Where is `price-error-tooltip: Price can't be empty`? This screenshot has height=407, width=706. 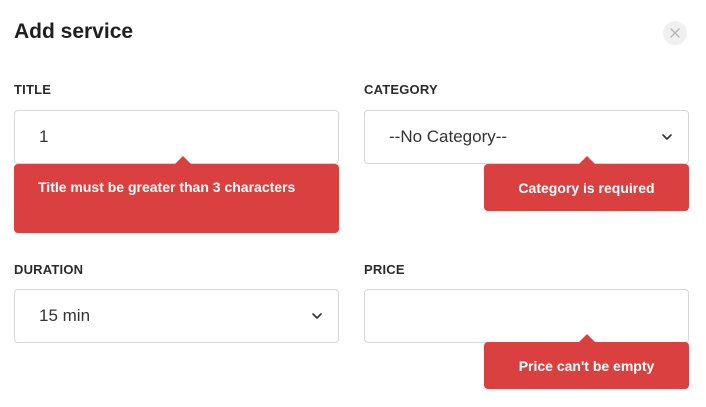
price-error-tooltip: Price can't be empty is located at coordinates (586, 361).